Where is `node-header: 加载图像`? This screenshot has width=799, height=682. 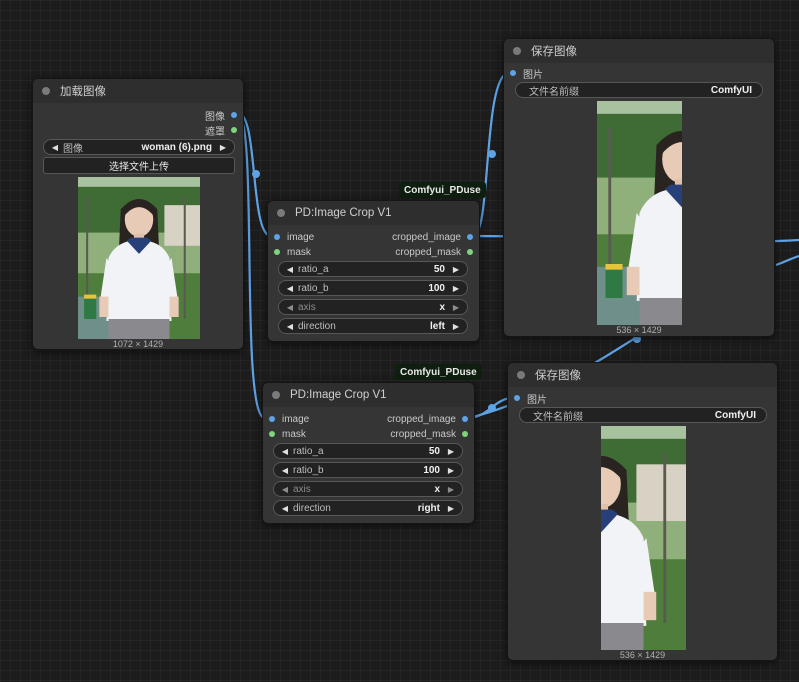 node-header: 加载图像 is located at coordinates (138, 91).